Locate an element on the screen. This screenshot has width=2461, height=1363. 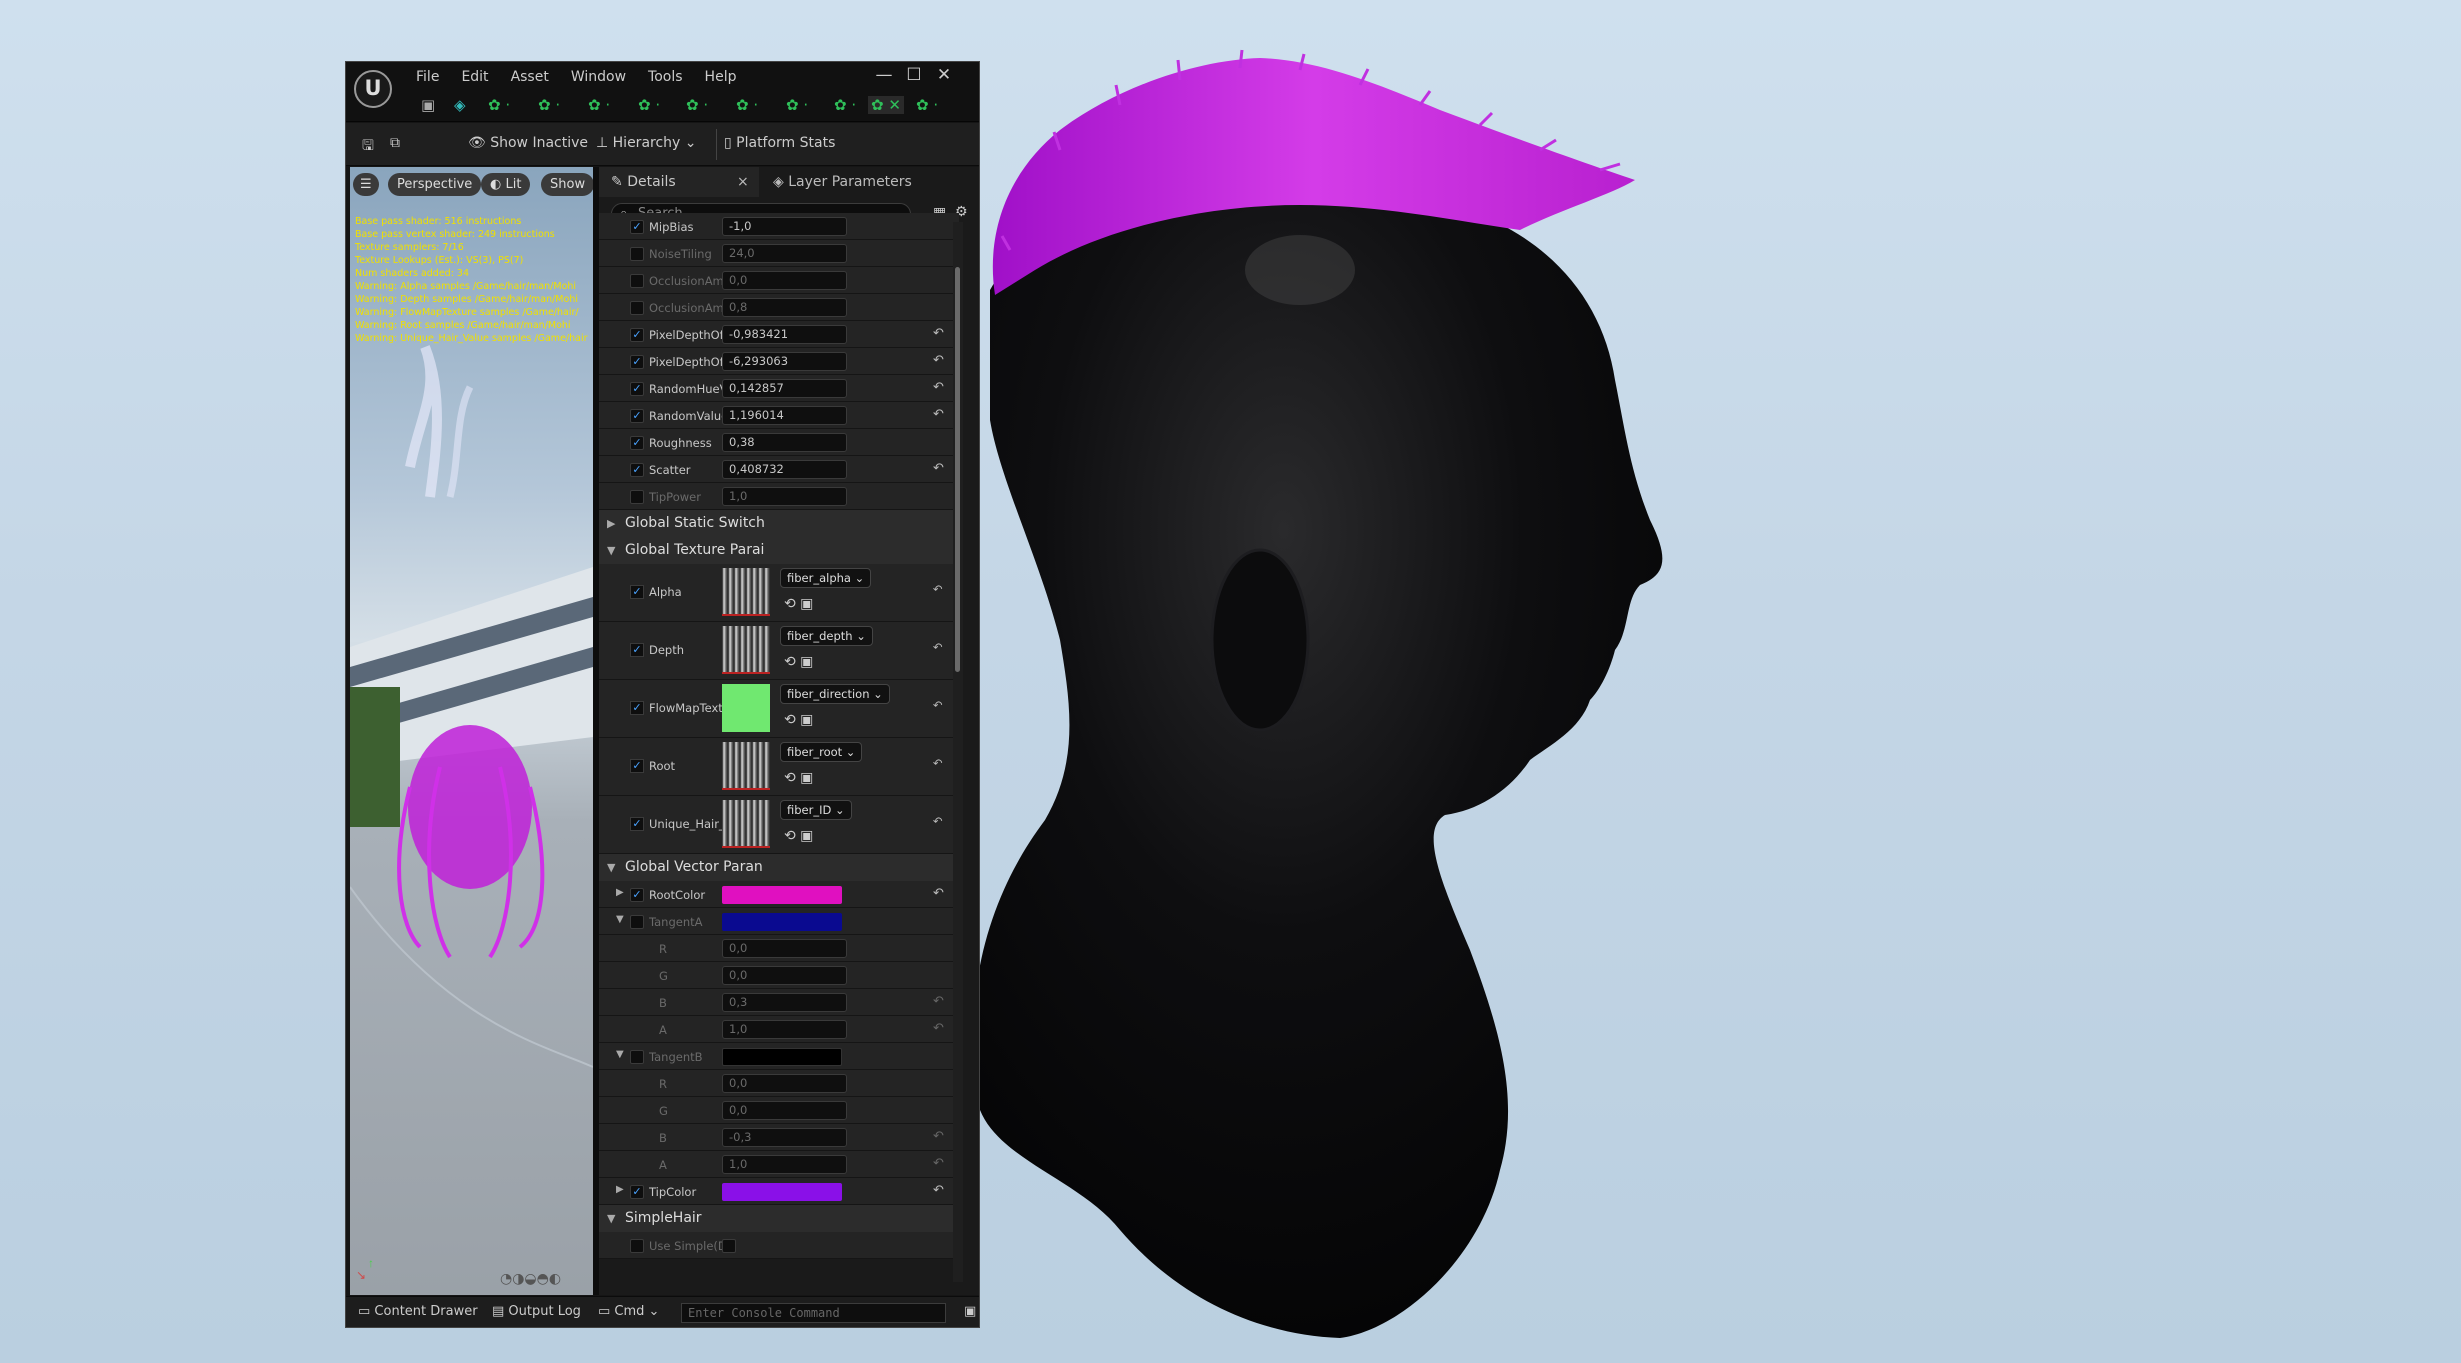
details-scrollbar-thumb is located at coordinates (957, 469).